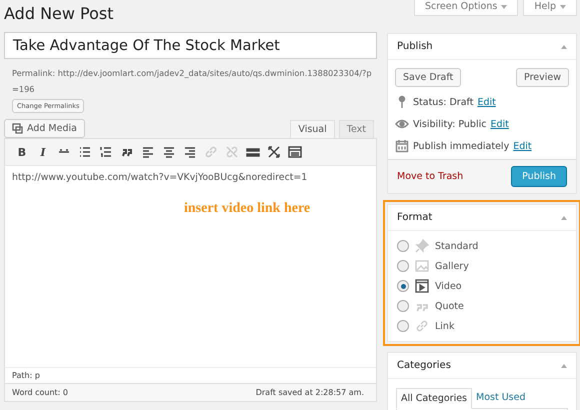  Describe the element at coordinates (295, 152) in the screenshot. I see `kitchen-sink-icon` at that location.